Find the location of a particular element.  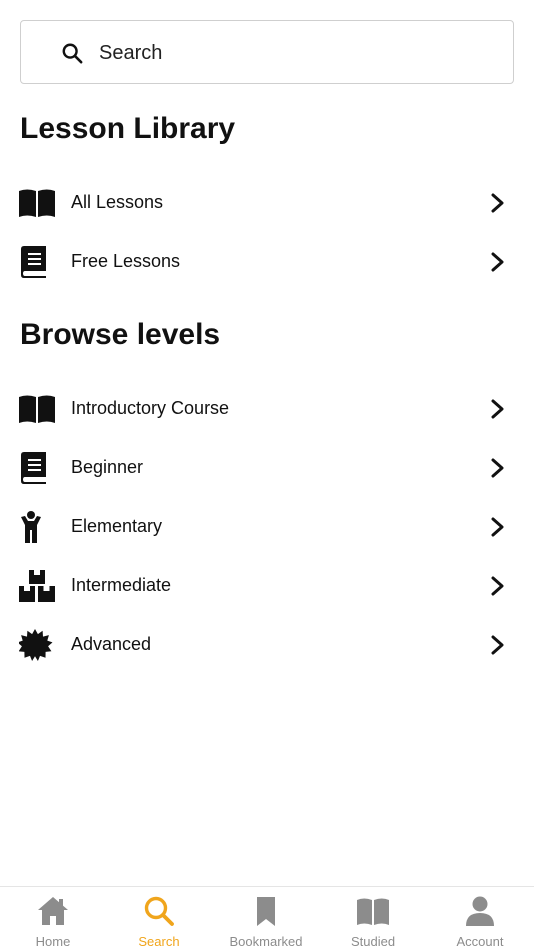

tab-label: Studied is located at coordinates (373, 941).